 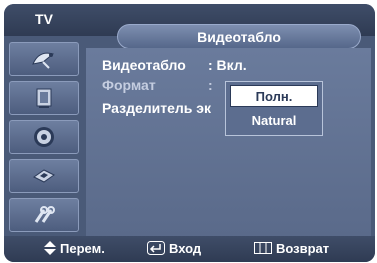 What do you see at coordinates (156, 248) in the screenshot?
I see `enter-icon` at bounding box center [156, 248].